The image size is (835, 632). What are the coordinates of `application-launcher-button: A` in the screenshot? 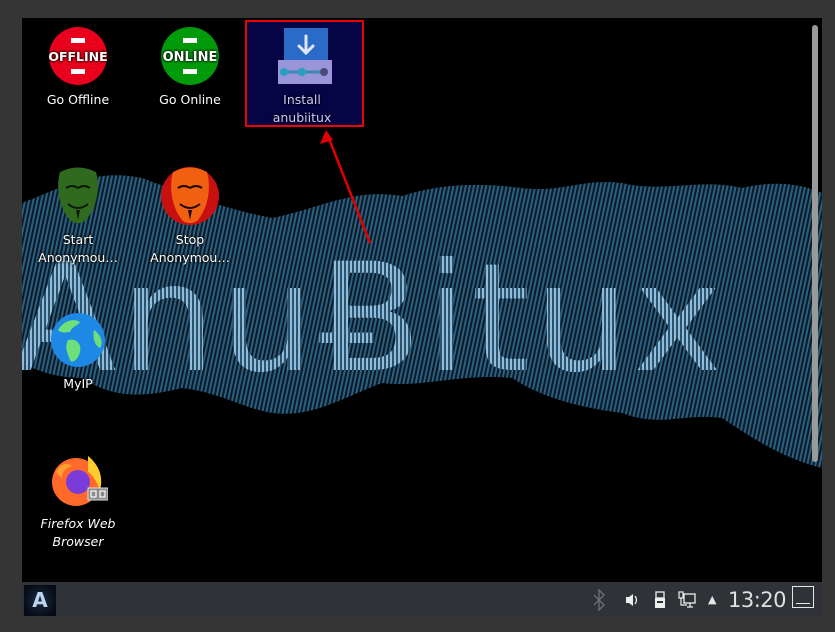 It's located at (40, 600).